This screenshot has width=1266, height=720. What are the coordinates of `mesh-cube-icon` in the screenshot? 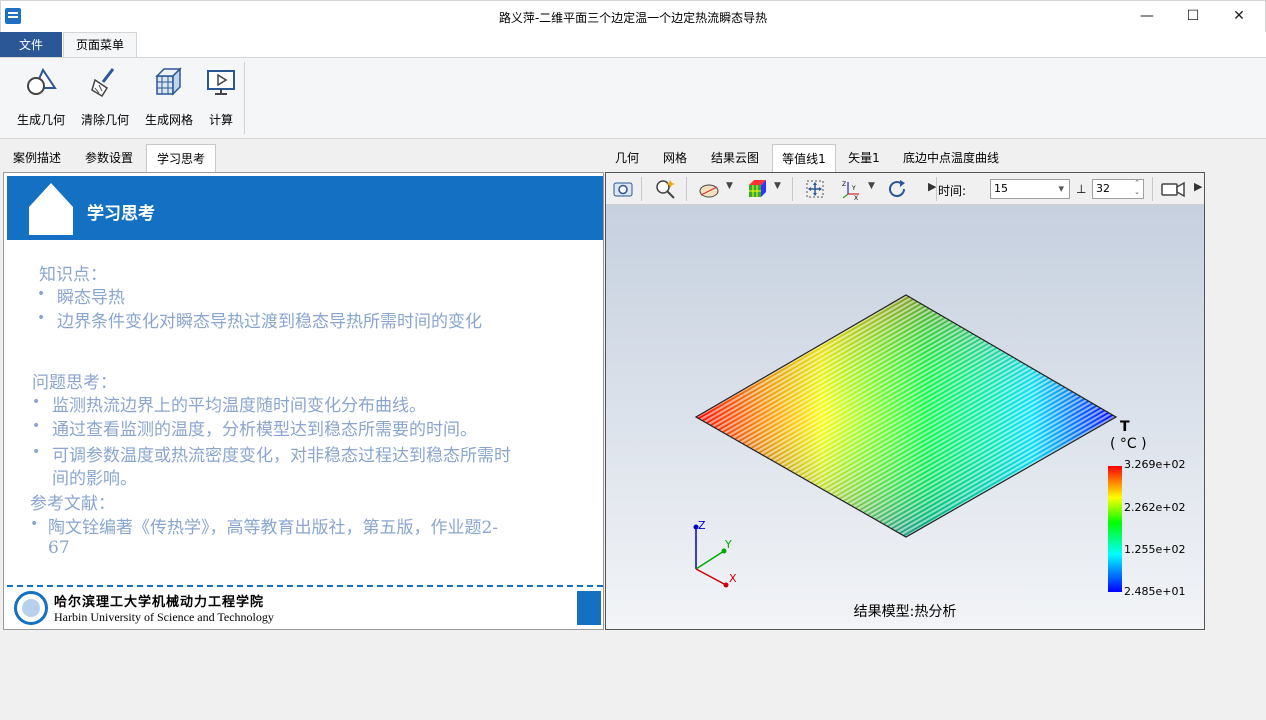 It's located at (168, 81).